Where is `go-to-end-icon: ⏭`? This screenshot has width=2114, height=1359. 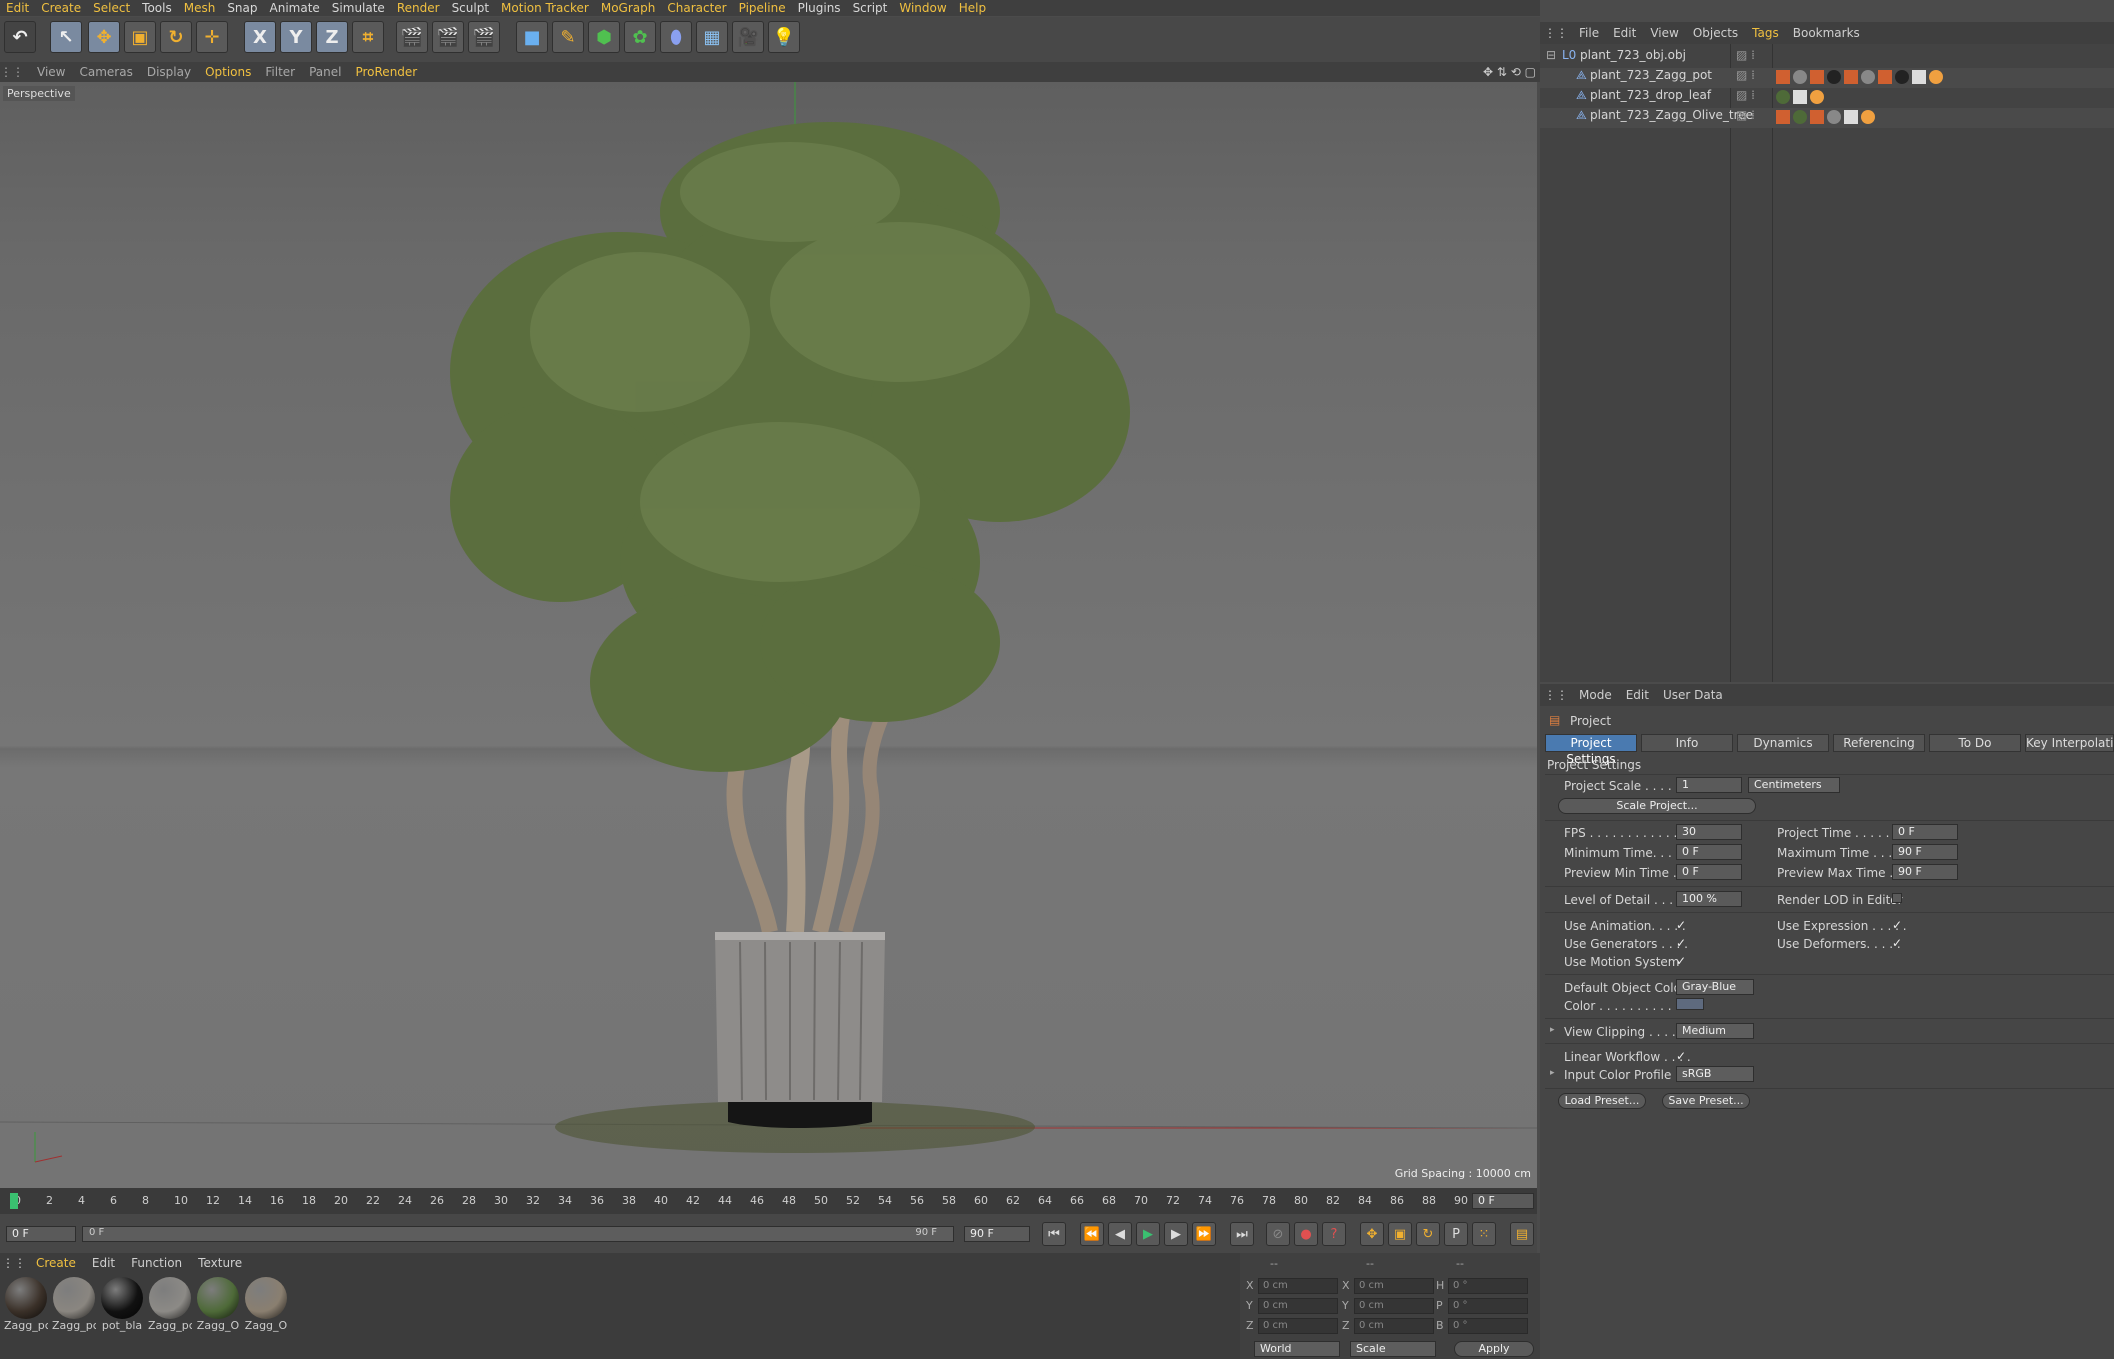 go-to-end-icon: ⏭ is located at coordinates (1242, 1234).